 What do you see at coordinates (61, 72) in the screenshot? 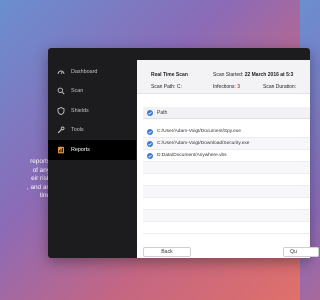
I see `dashboard-icon` at bounding box center [61, 72].